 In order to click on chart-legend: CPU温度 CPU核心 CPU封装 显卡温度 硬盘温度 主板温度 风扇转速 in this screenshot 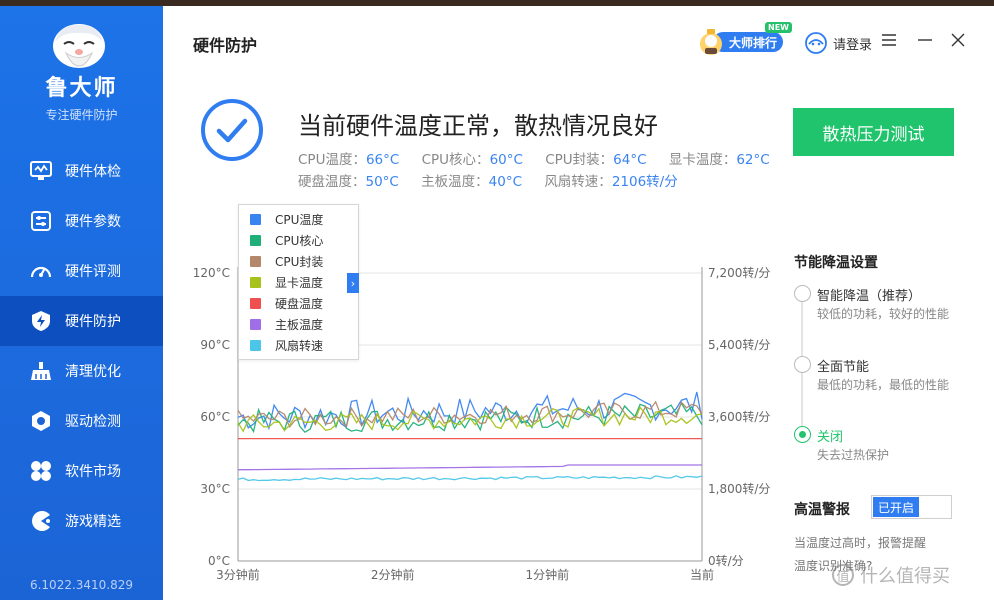, I will do `click(298, 282)`.